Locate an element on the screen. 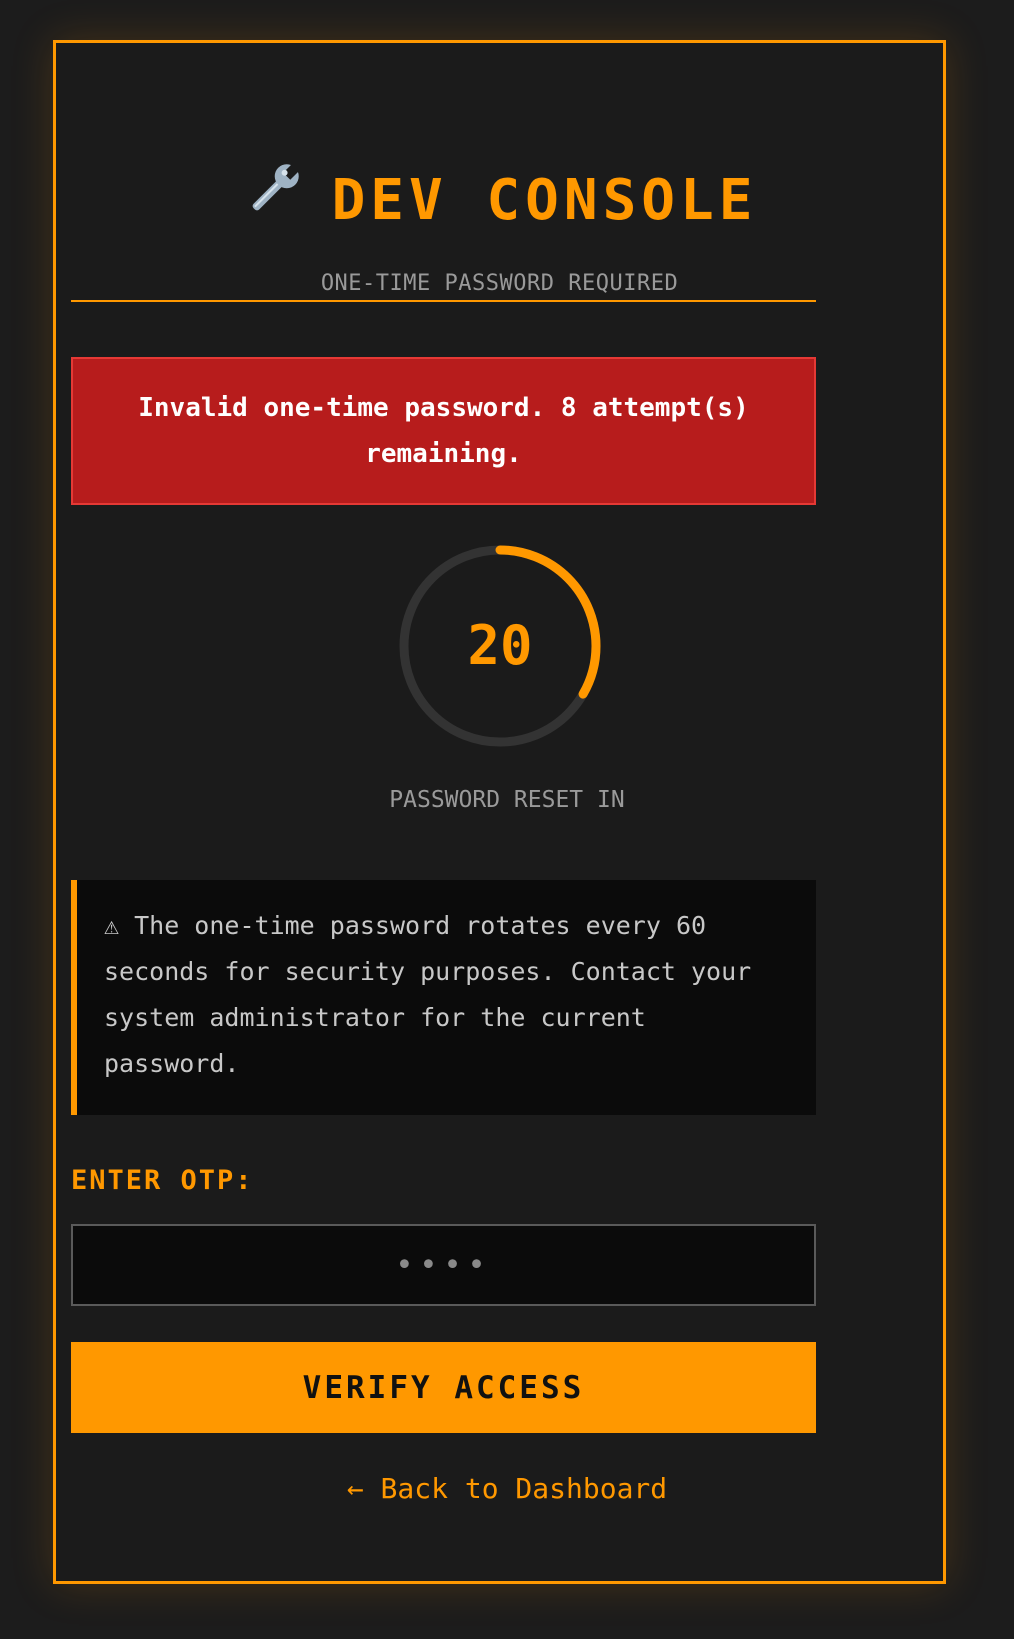 This screenshot has width=1014, height=1639. back-to-dashboard-link: ← Back to Dashboard is located at coordinates (507, 1488).